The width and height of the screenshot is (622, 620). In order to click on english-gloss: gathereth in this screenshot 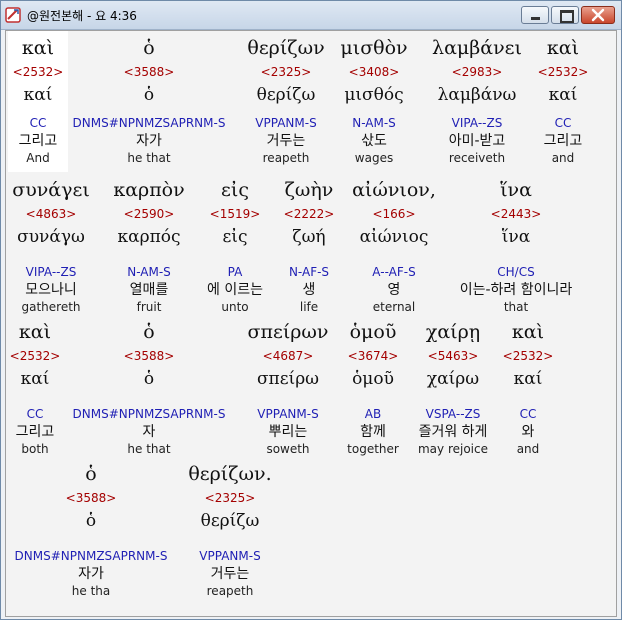, I will do `click(51, 307)`.